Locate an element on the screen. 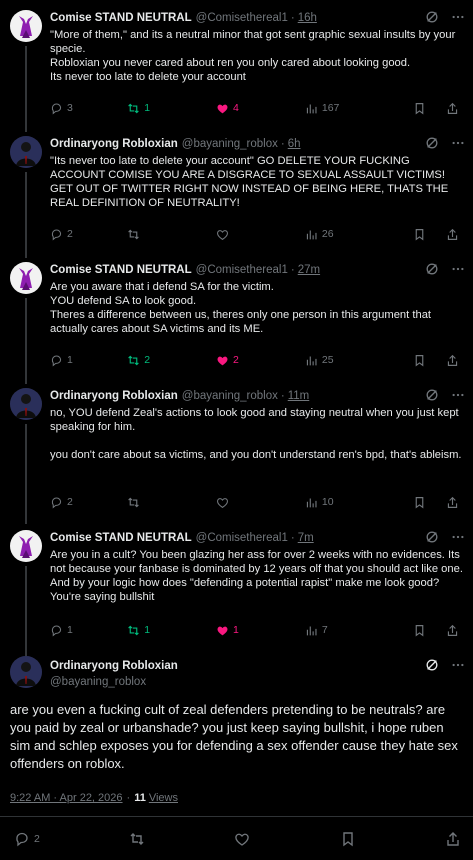  views-button: 7 is located at coordinates (359, 630).